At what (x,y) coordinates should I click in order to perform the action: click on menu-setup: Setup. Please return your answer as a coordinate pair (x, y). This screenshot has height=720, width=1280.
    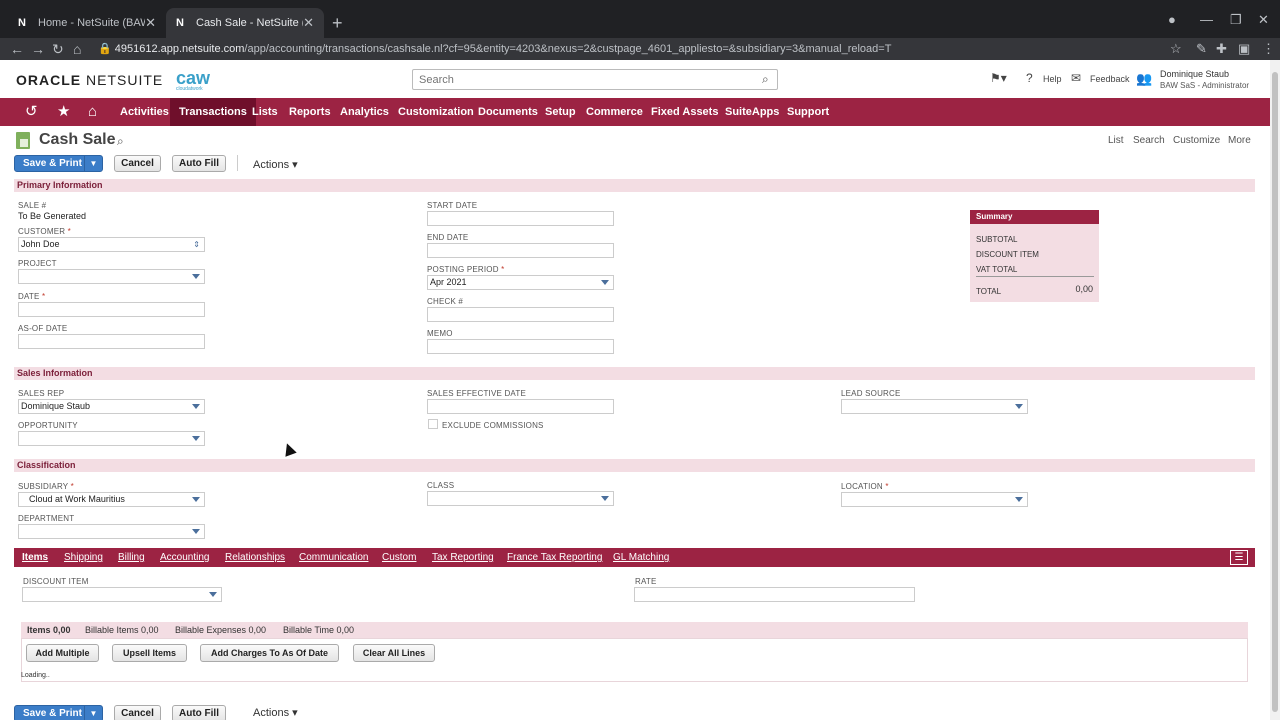
    Looking at the image, I should click on (560, 112).